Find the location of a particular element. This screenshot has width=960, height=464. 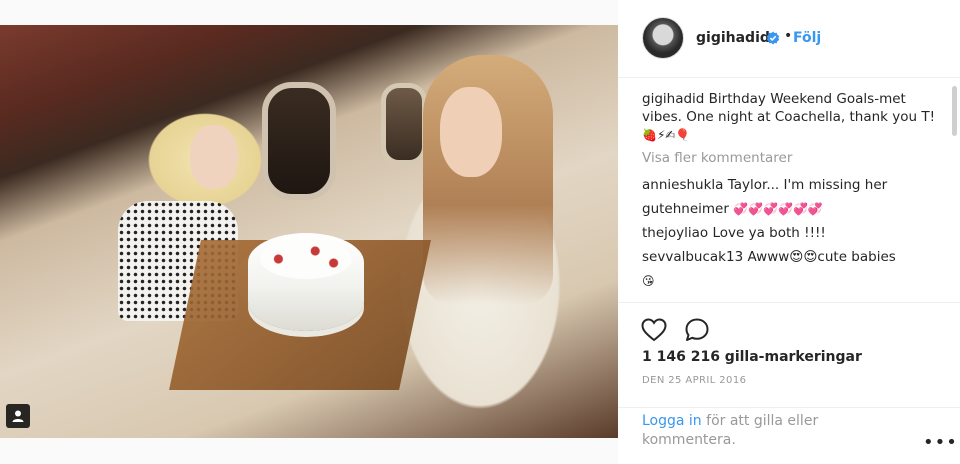

comment-username: annieshukla is located at coordinates (682, 185).